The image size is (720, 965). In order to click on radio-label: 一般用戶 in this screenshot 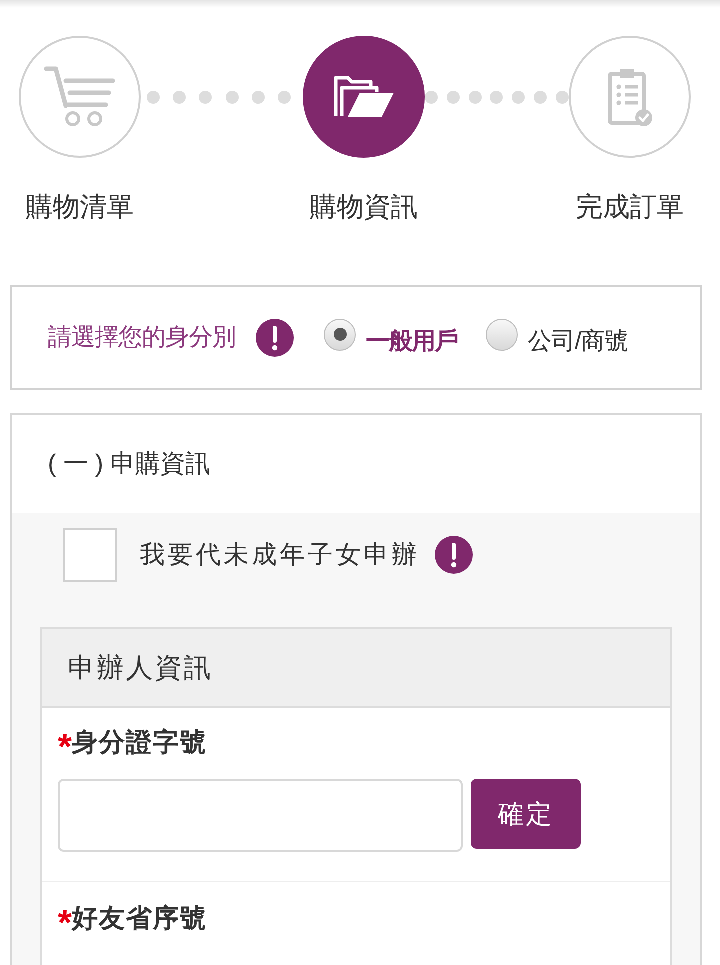, I will do `click(412, 341)`.